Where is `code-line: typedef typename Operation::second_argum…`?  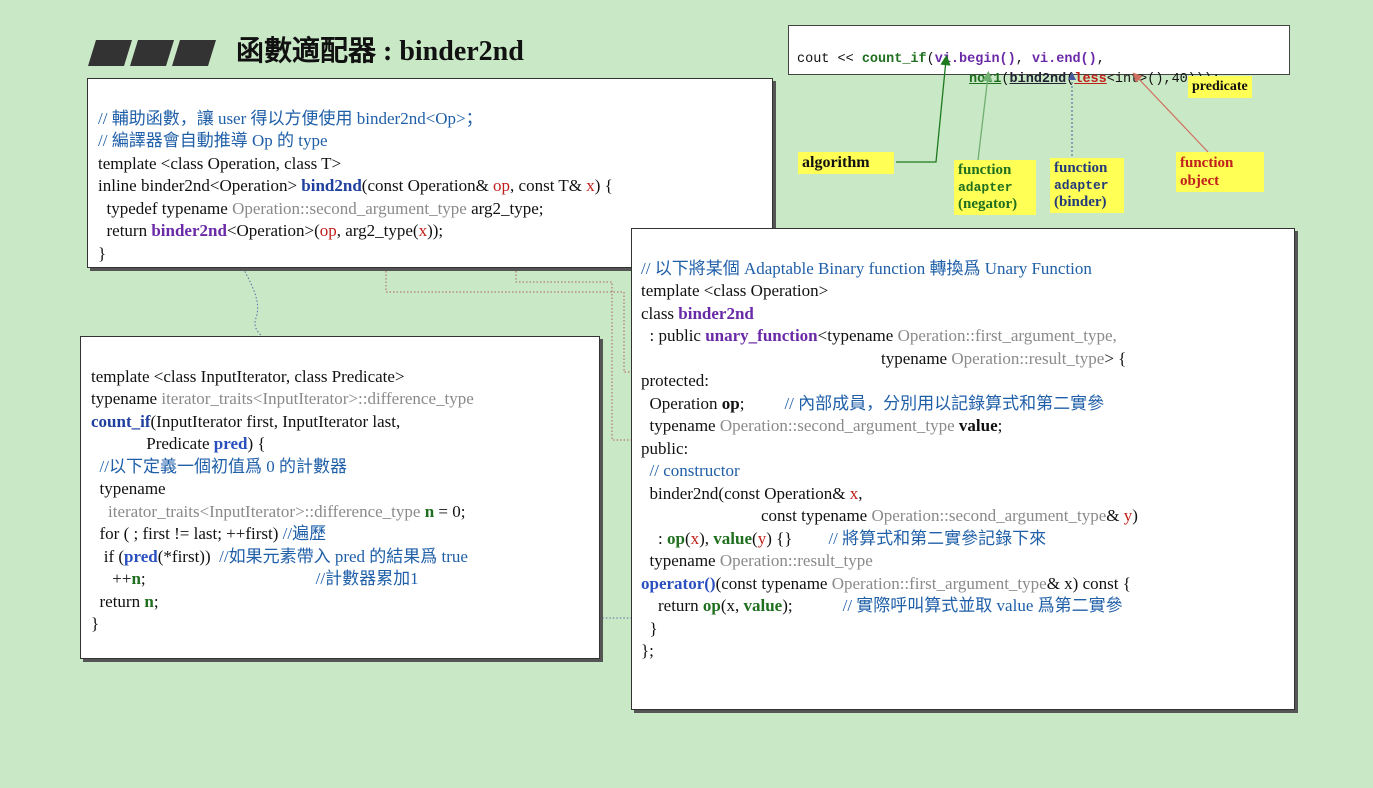
code-line: typedef typename Operation::second_argum… is located at coordinates (321, 208).